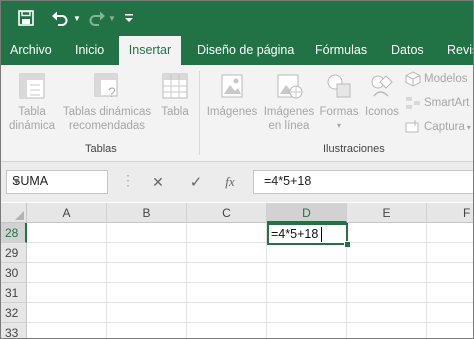 This screenshot has width=474, height=339. What do you see at coordinates (307, 213) in the screenshot?
I see `column-header-d: D` at bounding box center [307, 213].